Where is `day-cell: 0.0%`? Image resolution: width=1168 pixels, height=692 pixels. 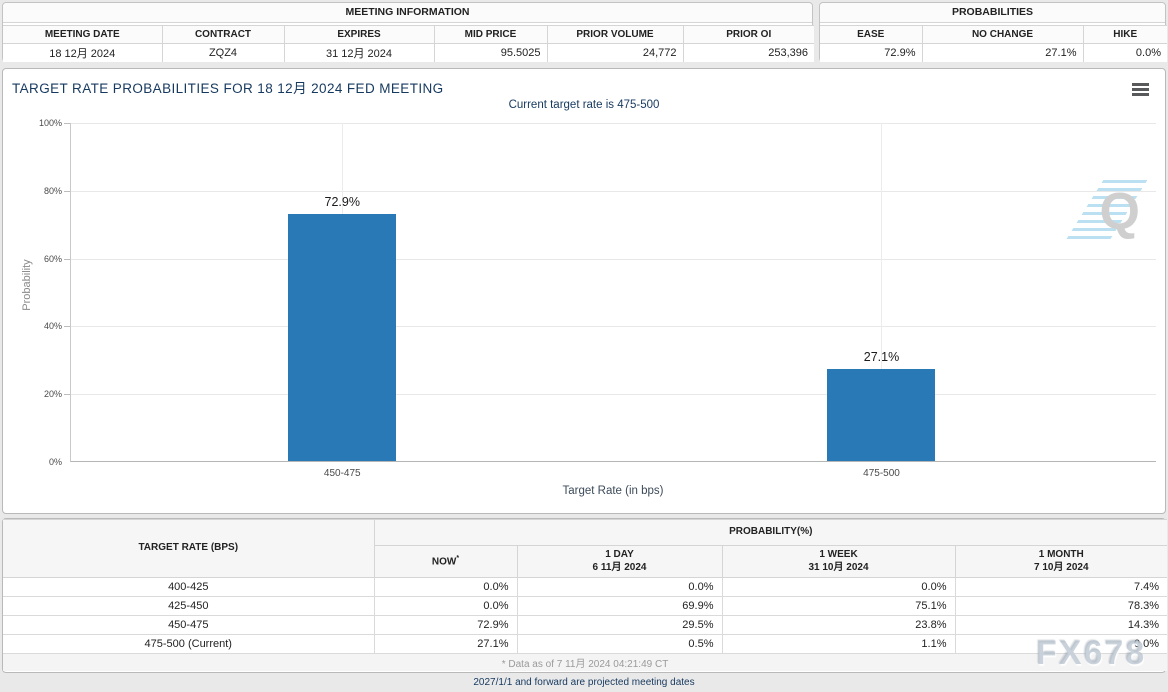 day-cell: 0.0% is located at coordinates (619, 587).